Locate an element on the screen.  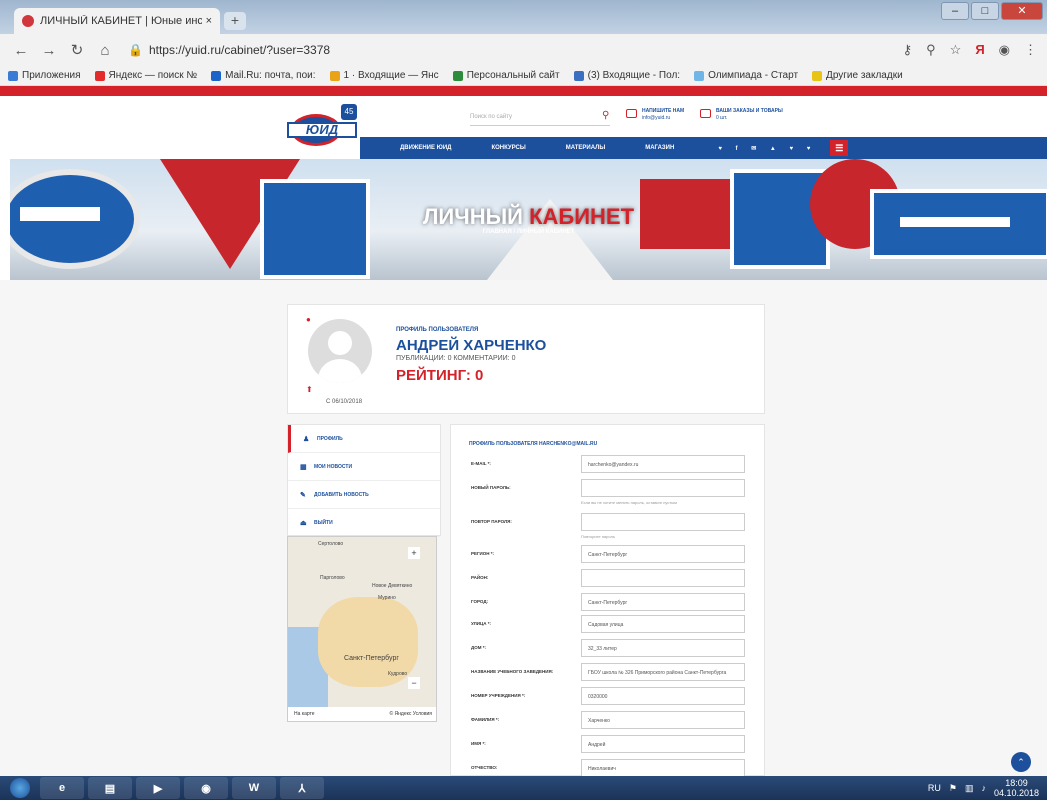
browser-tab: ЛИЧНЫЙ КАБИНЕТ | Юные инс × is located at coordinates (117, 21).